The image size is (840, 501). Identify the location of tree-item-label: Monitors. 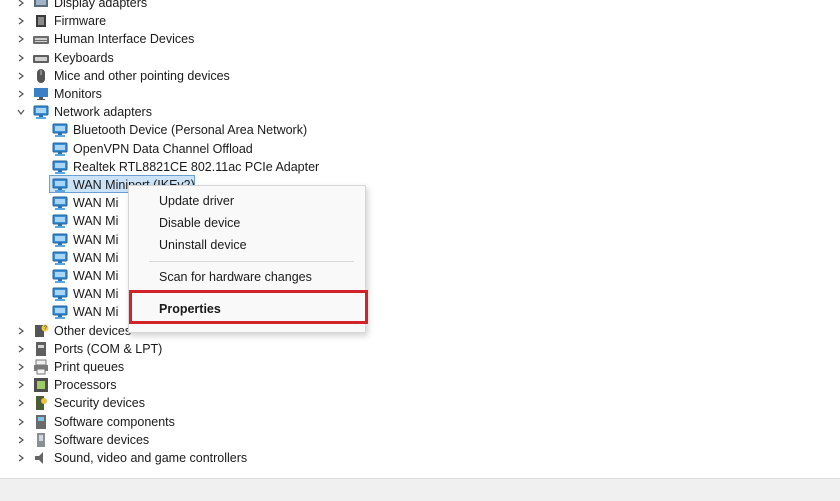
(78, 94).